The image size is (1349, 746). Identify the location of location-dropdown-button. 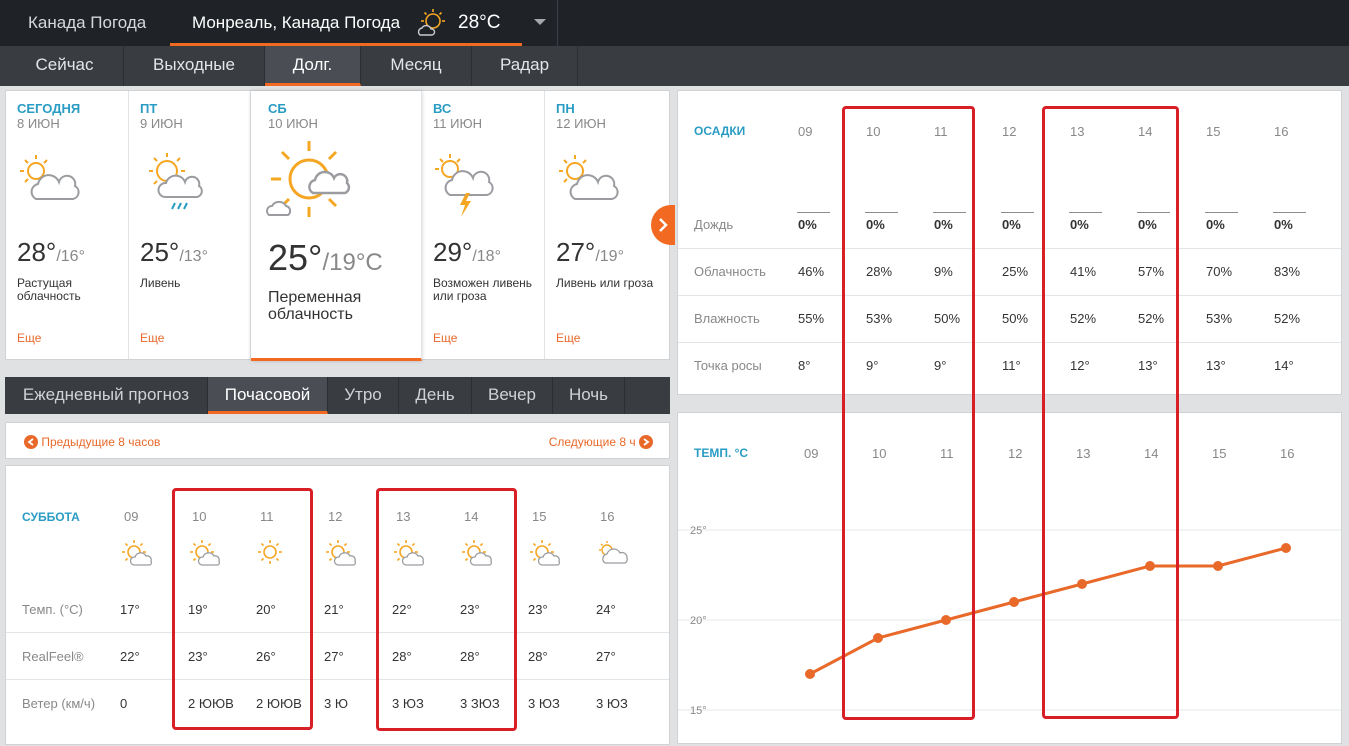
(540, 23).